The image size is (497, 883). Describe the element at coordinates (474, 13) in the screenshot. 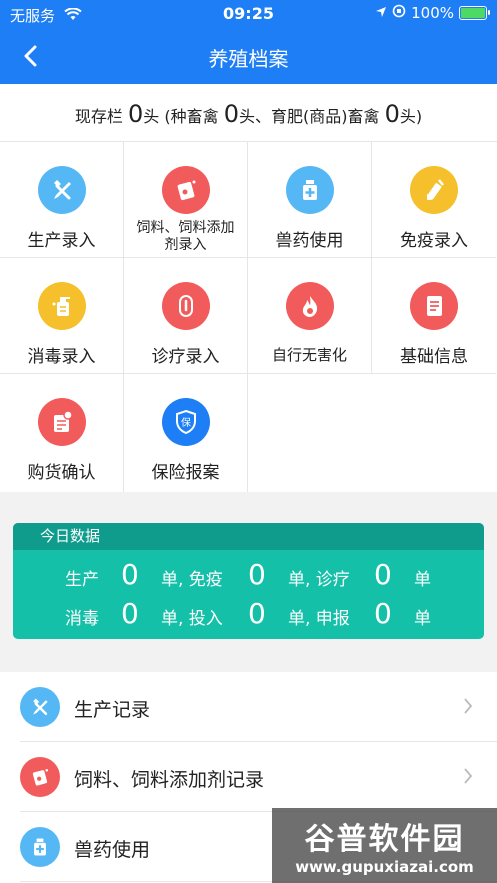

I see `battery-icon` at that location.